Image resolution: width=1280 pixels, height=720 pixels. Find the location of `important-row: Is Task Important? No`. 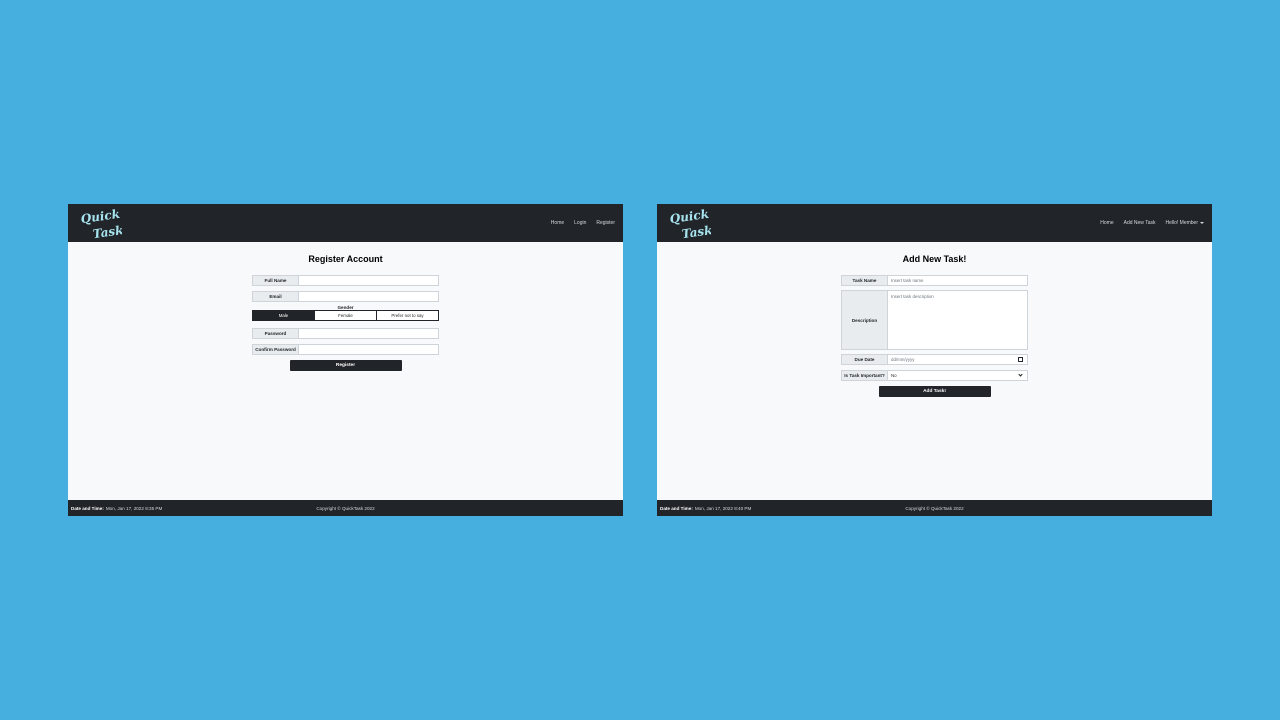

important-row: Is Task Important? No is located at coordinates (934, 375).